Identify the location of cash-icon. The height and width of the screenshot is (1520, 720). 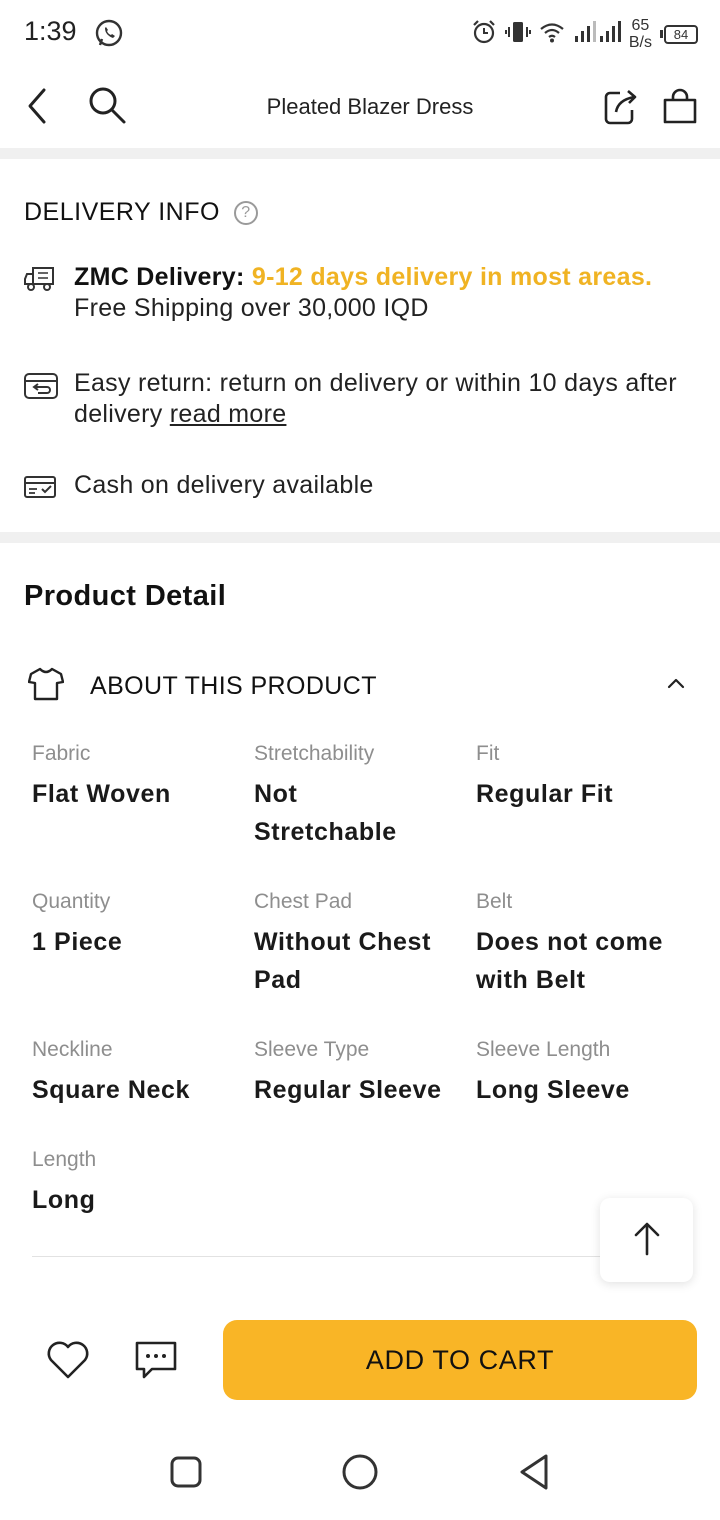
(49, 487).